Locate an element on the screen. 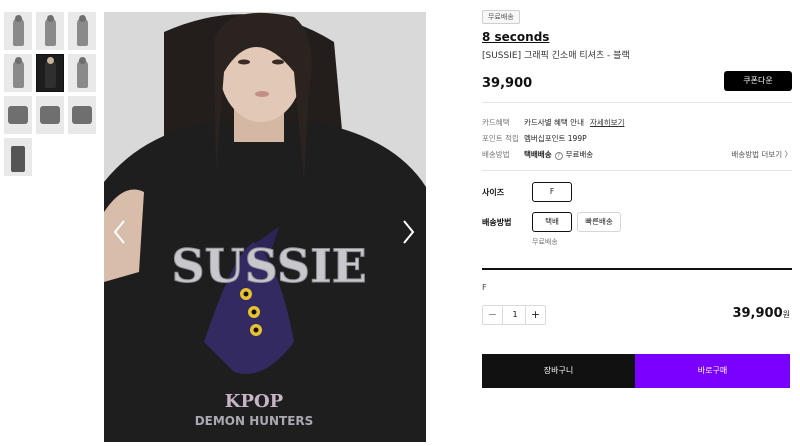 This screenshot has width=800, height=446. free-shipping-badge: 무료배송 is located at coordinates (501, 17).